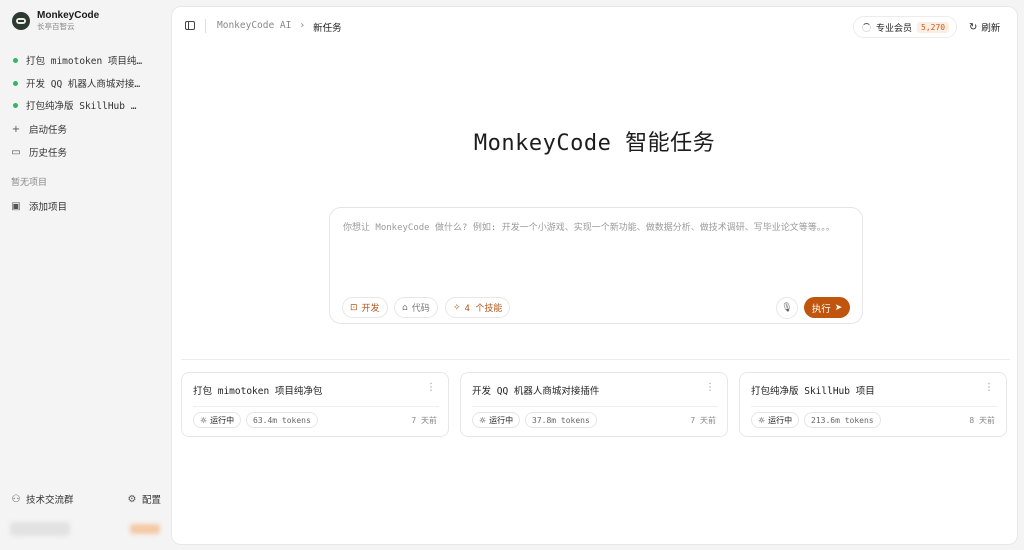 The height and width of the screenshot is (550, 1024). I want to click on run-button: 执行 ➤, so click(827, 307).